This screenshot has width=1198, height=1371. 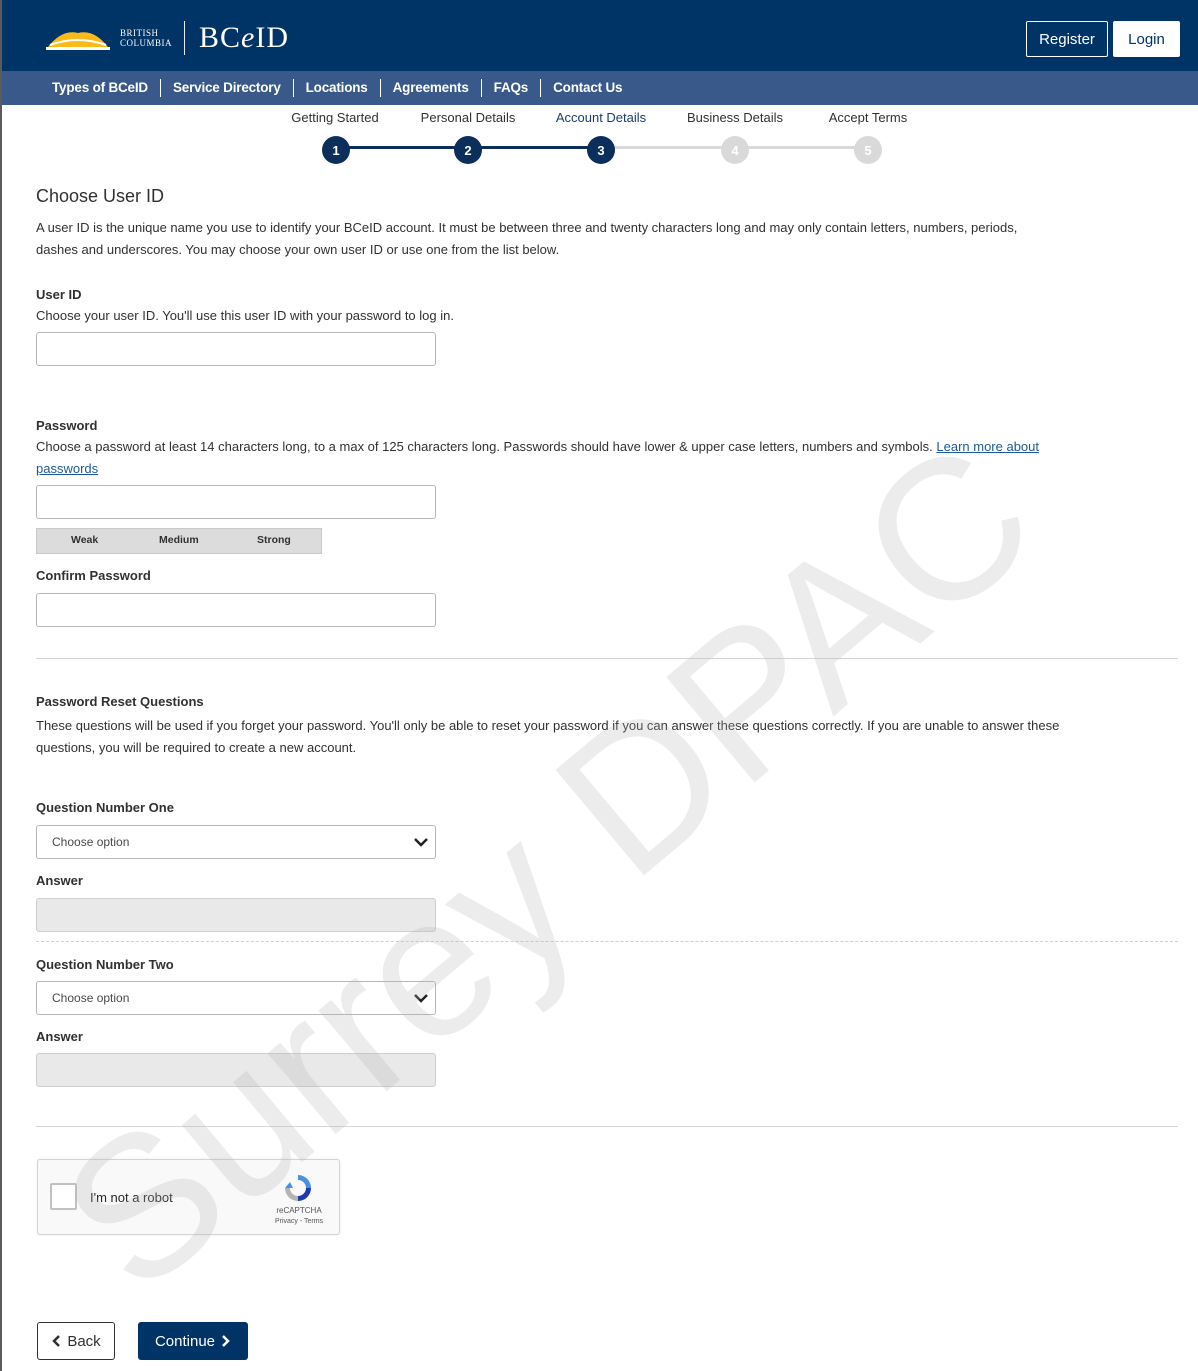 I want to click on back-button-label: Back, so click(x=84, y=1341).